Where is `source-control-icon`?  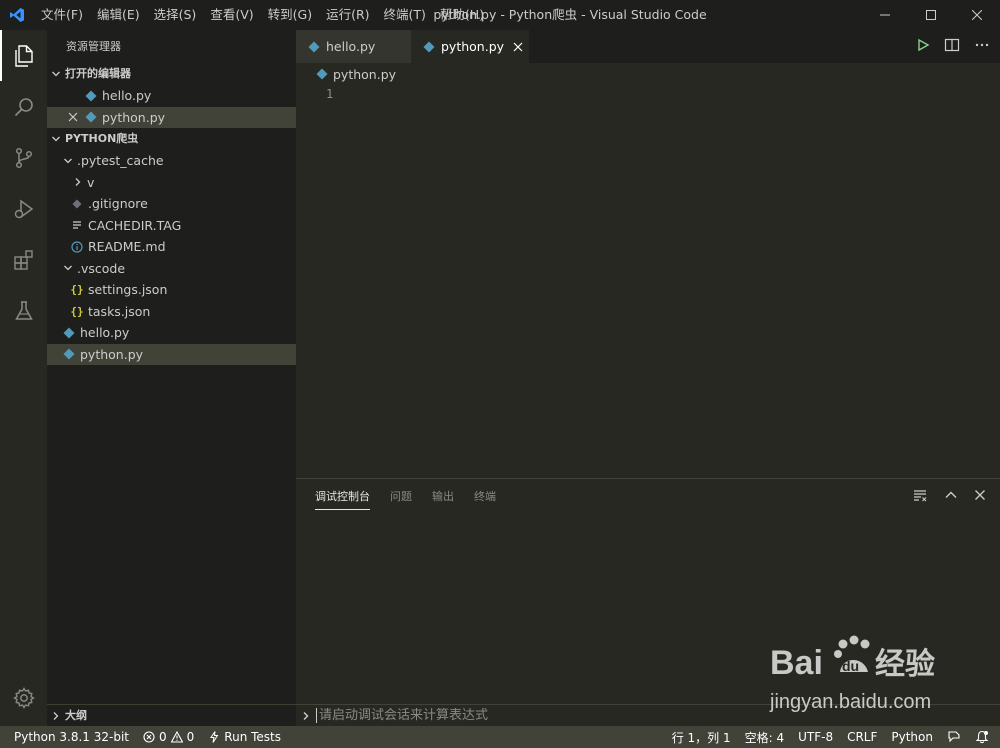 source-control-icon is located at coordinates (23, 157).